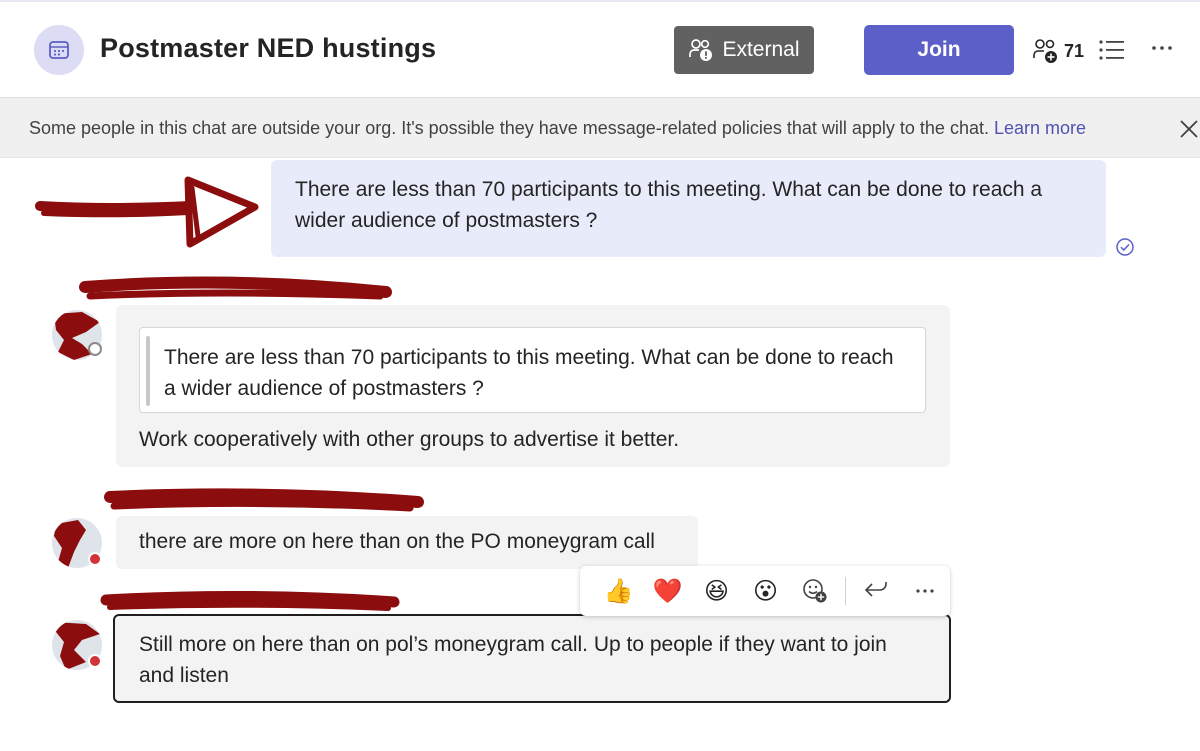 The height and width of the screenshot is (751, 1200). Describe the element at coordinates (701, 50) in the screenshot. I see `external-people-icon` at that location.